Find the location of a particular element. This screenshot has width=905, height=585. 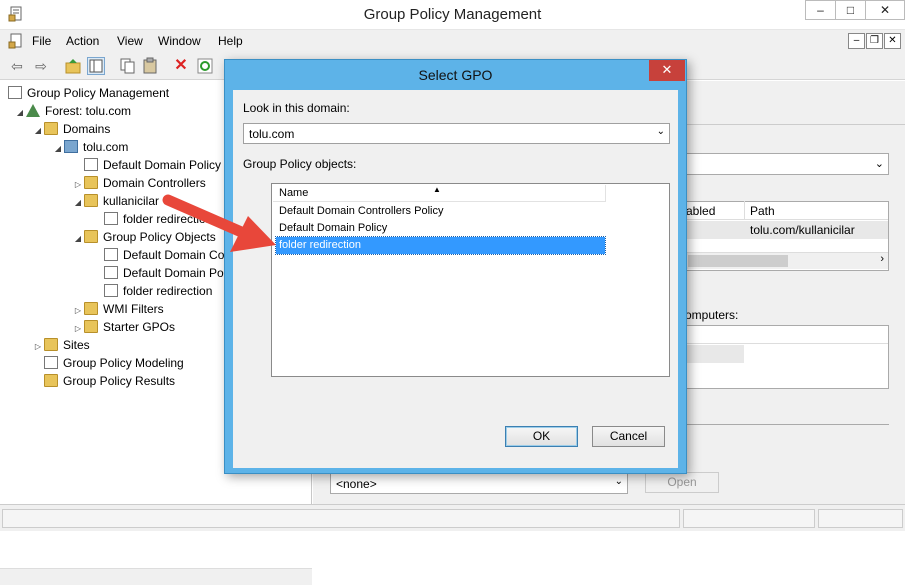

links-hscroll: › is located at coordinates (787, 260).